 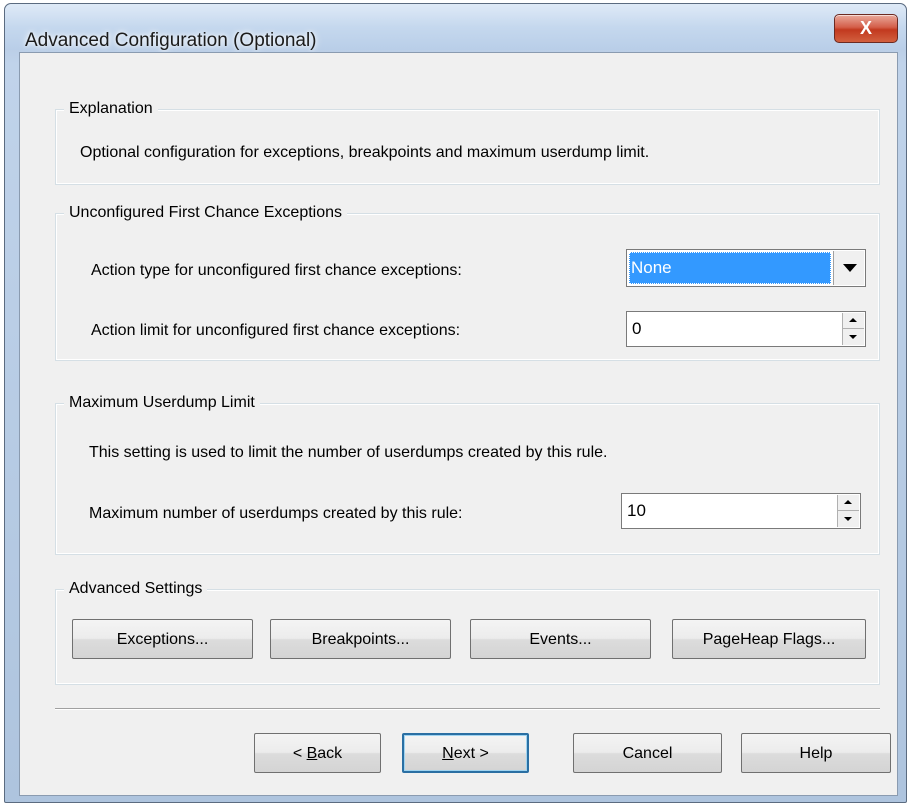 I want to click on close-icon: X, so click(x=865, y=28).